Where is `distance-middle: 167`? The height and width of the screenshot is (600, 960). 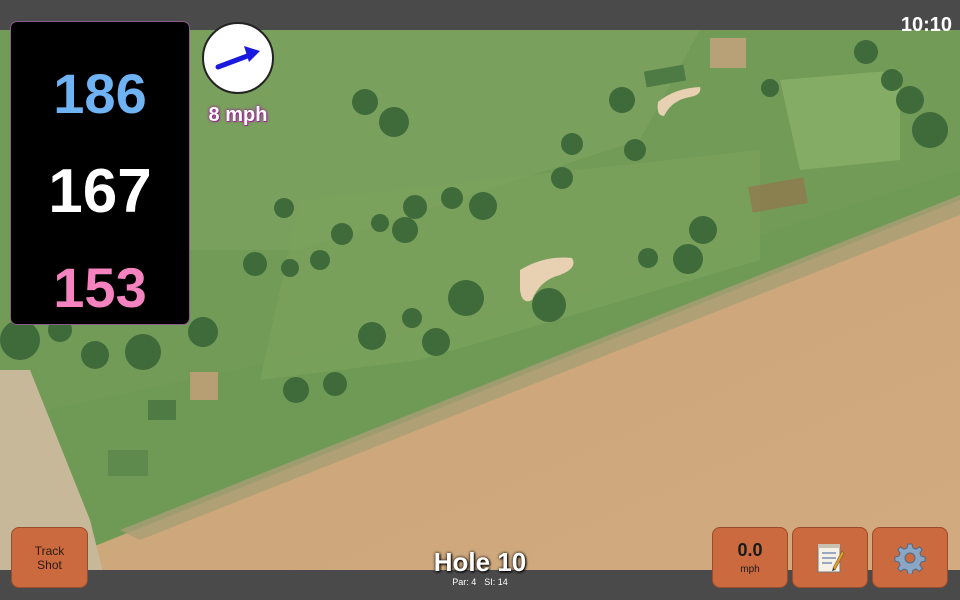 distance-middle: 167 is located at coordinates (100, 191).